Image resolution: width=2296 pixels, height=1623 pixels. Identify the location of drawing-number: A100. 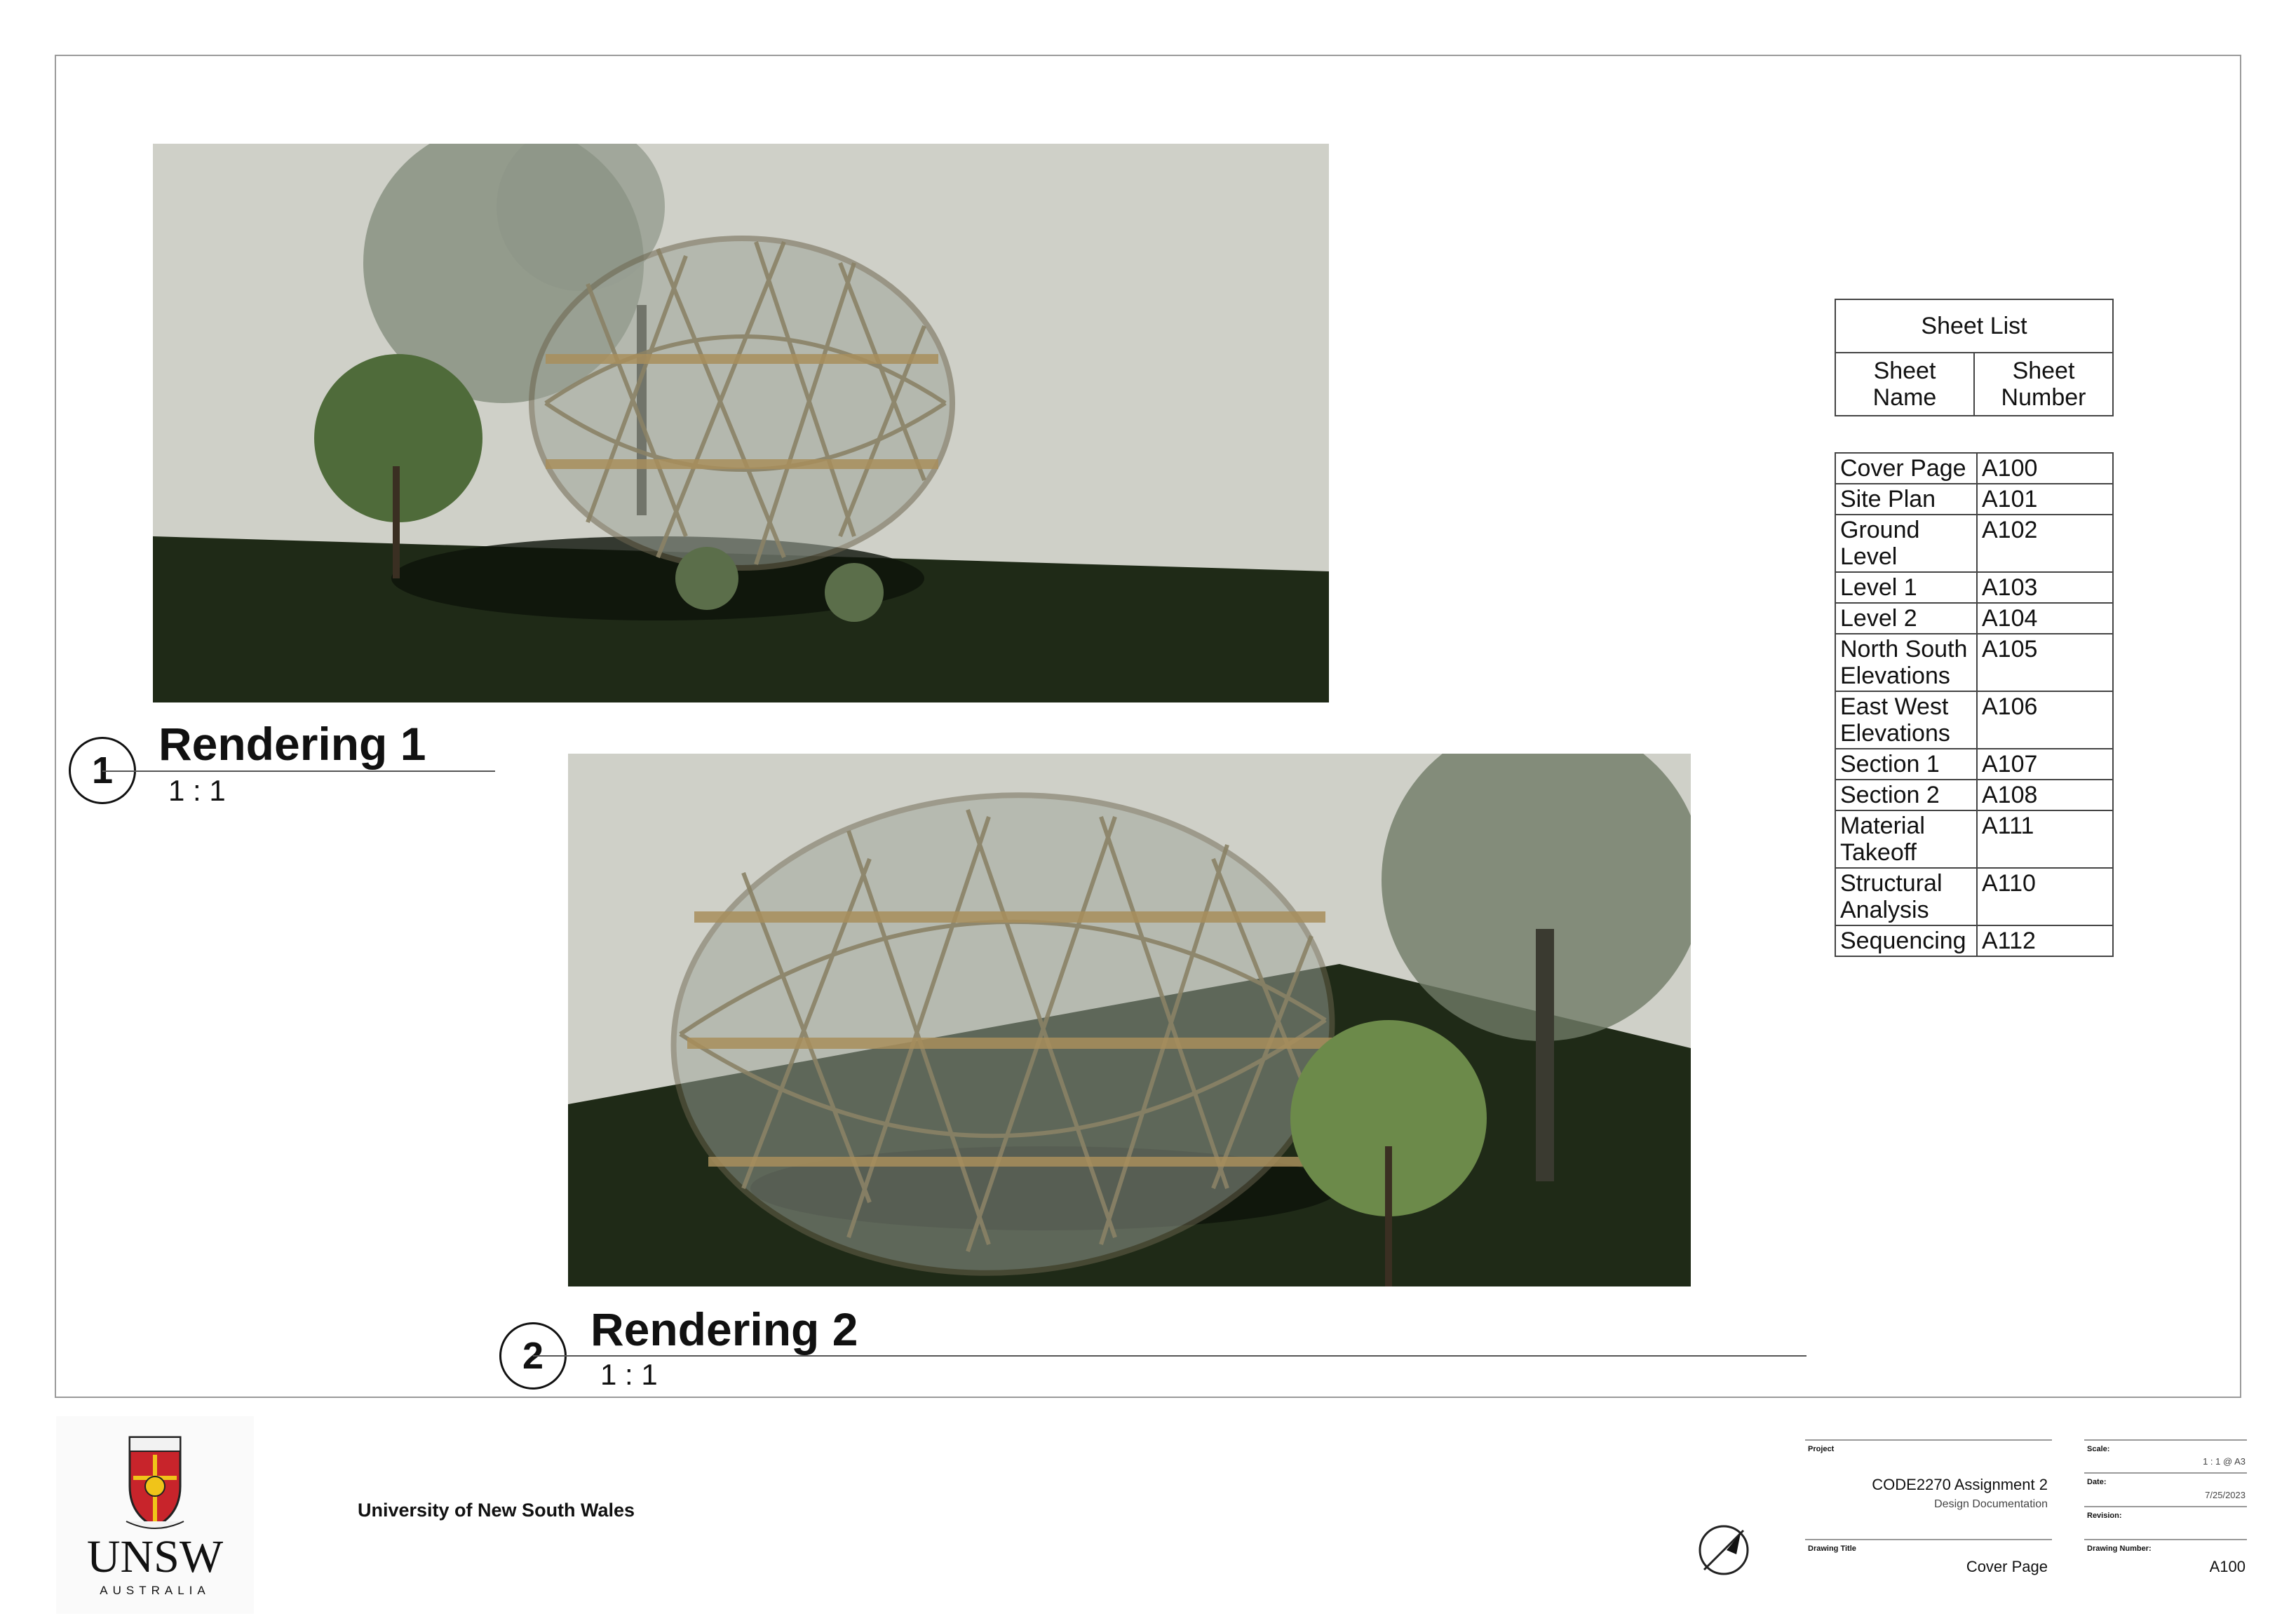
(2227, 1566).